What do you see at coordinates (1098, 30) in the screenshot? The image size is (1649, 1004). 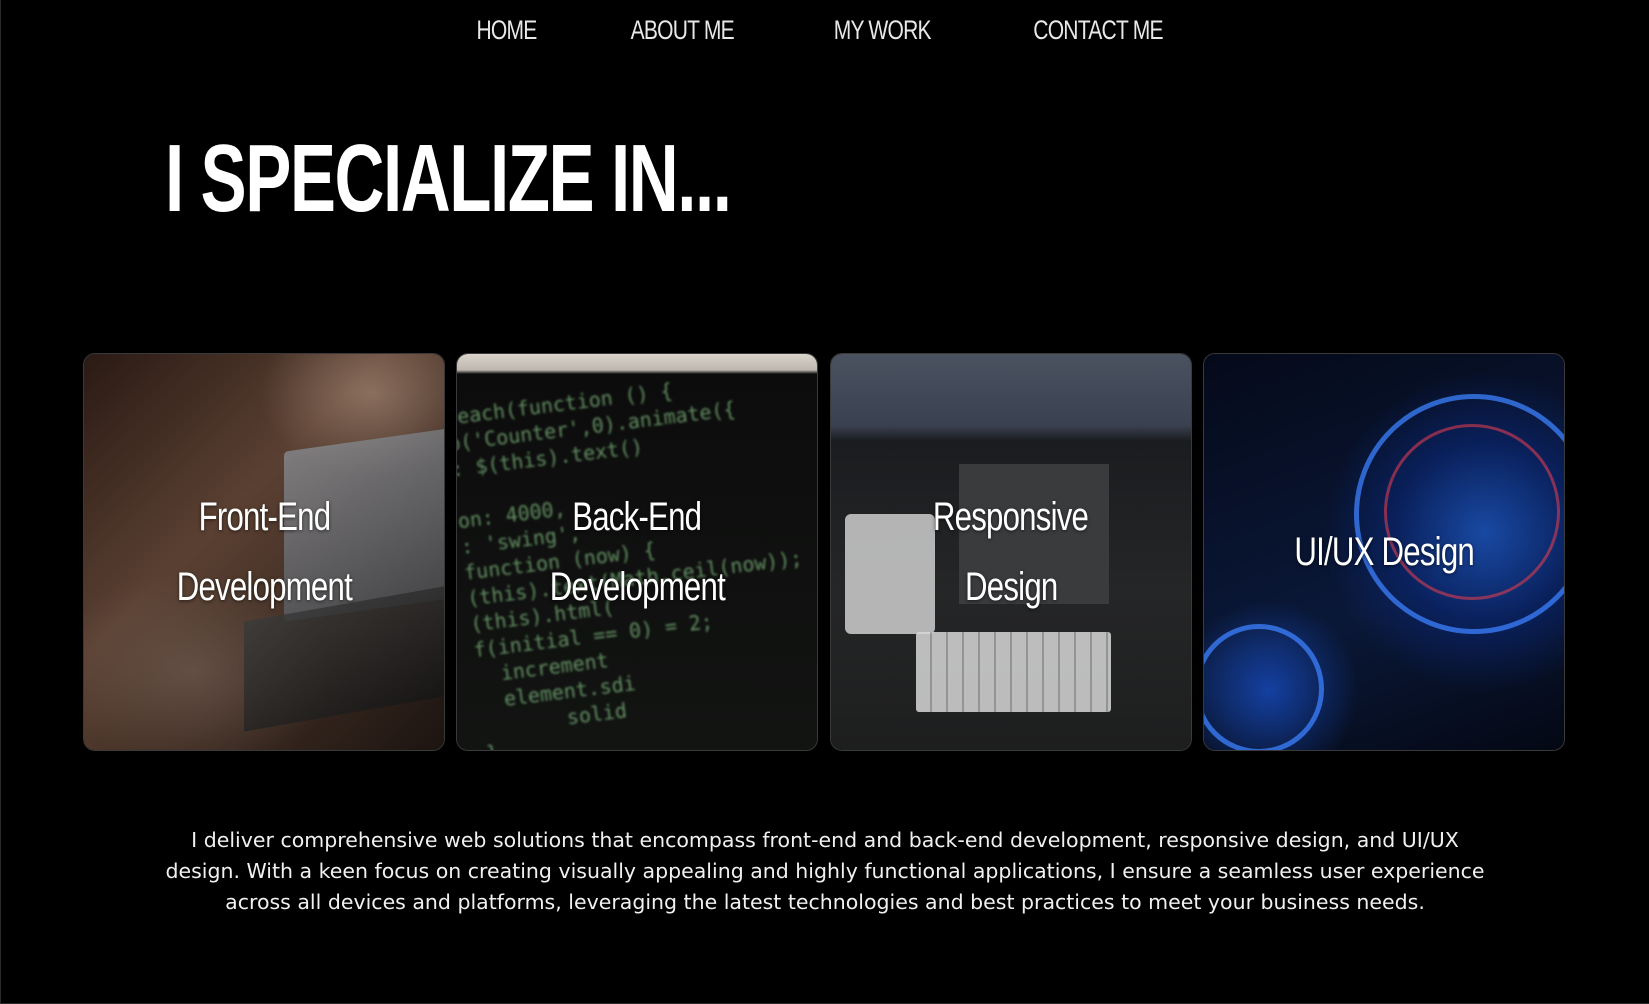 I see `nav-contact-me-link: CONTACT ME` at bounding box center [1098, 30].